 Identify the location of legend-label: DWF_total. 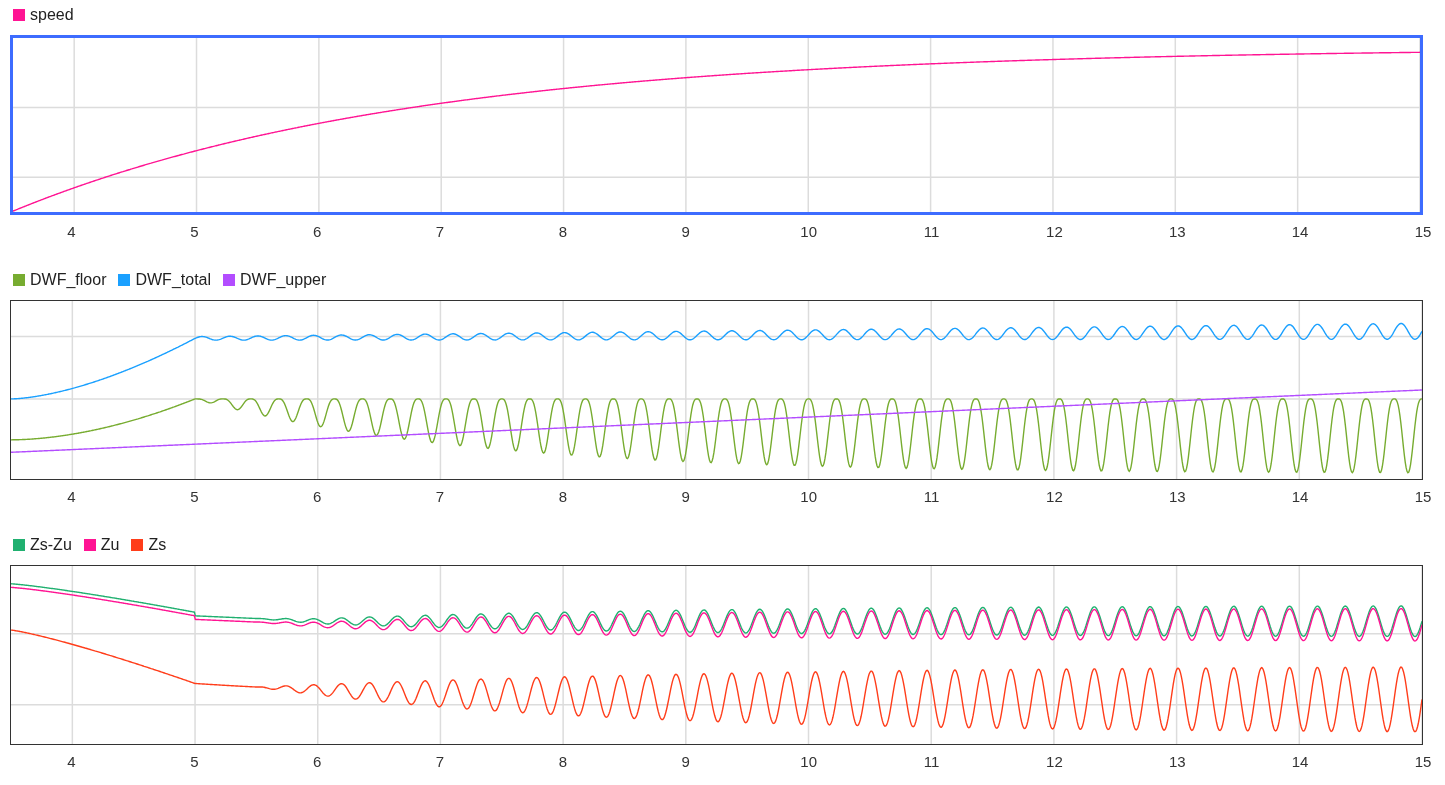
(173, 280).